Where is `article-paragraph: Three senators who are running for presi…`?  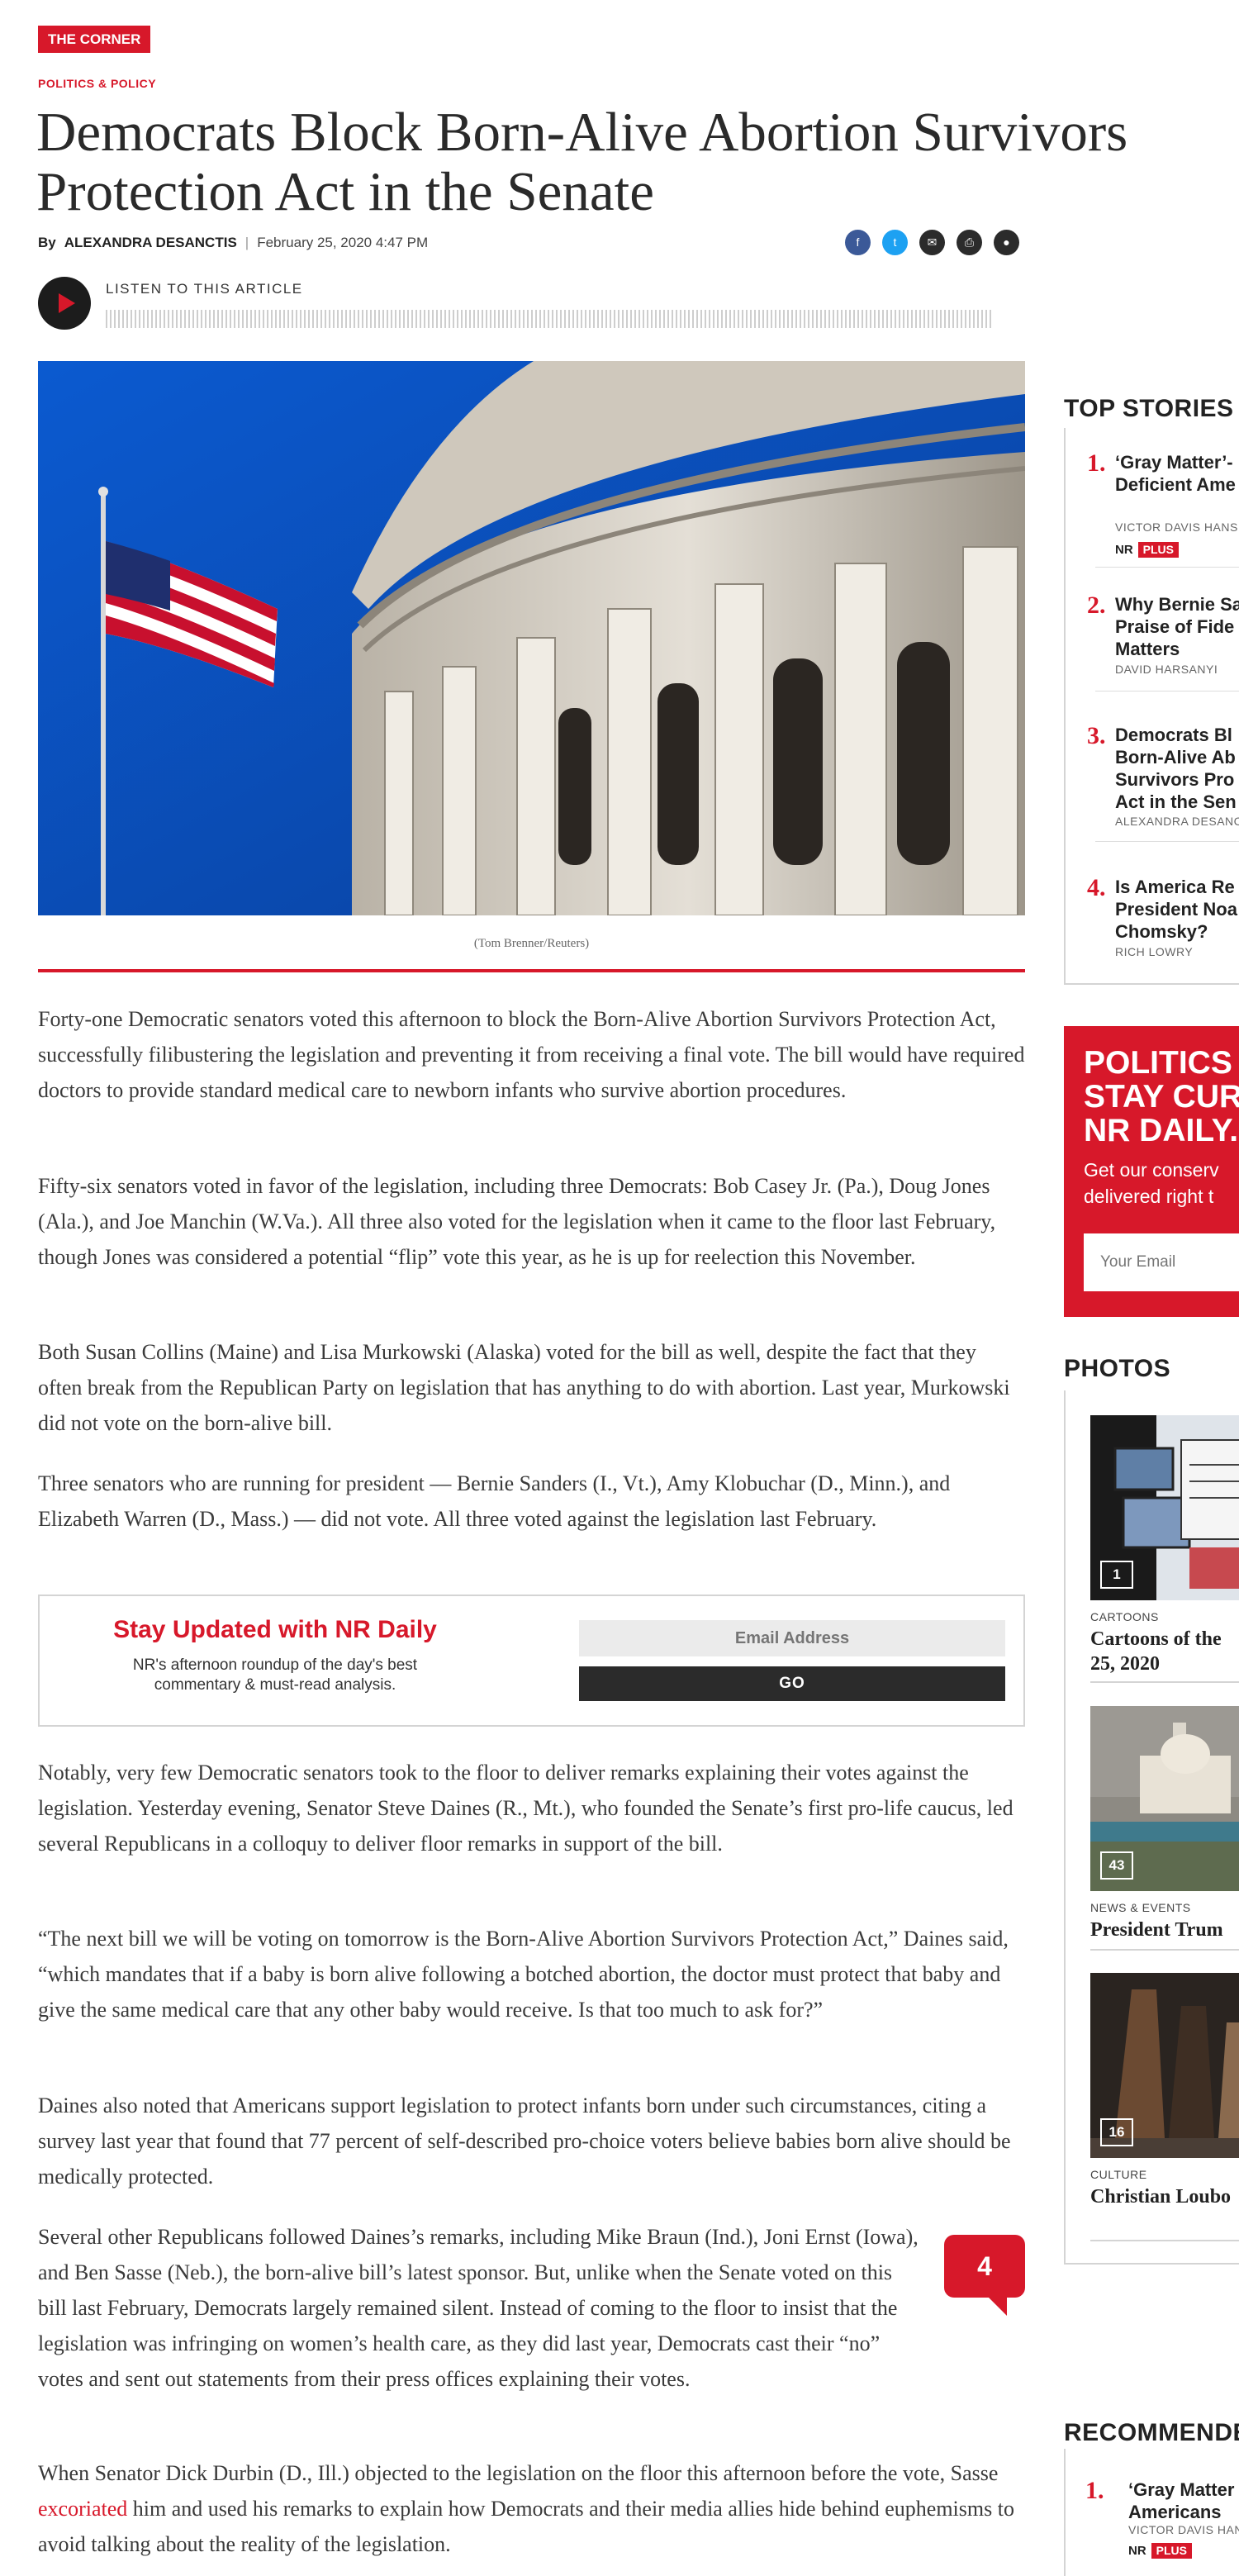
article-paragraph: Three senators who are running for presi… is located at coordinates (494, 1501).